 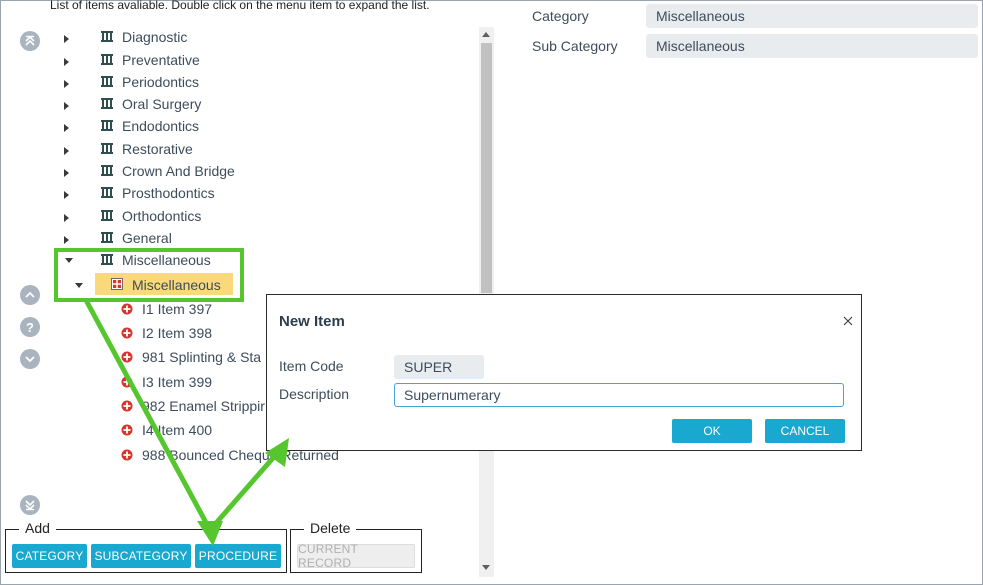 What do you see at coordinates (238, 556) in the screenshot?
I see `add-procedure-button: PROCEDURE` at bounding box center [238, 556].